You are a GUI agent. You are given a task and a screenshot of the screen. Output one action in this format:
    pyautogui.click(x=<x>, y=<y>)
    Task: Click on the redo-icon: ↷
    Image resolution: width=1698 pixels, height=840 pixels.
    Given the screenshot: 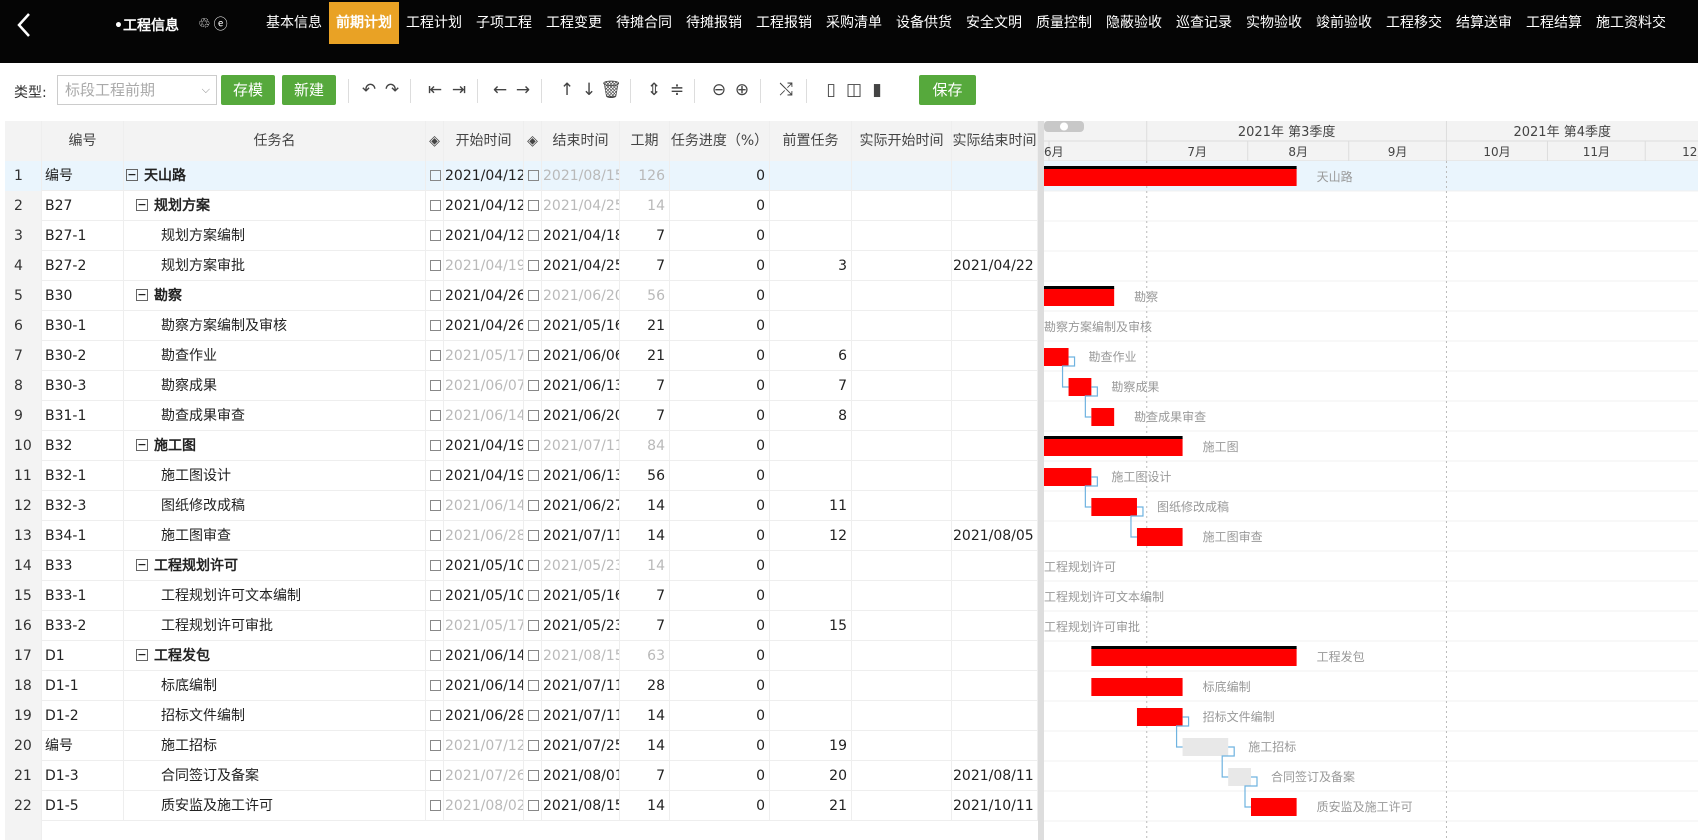 What is the action you would take?
    pyautogui.click(x=392, y=90)
    